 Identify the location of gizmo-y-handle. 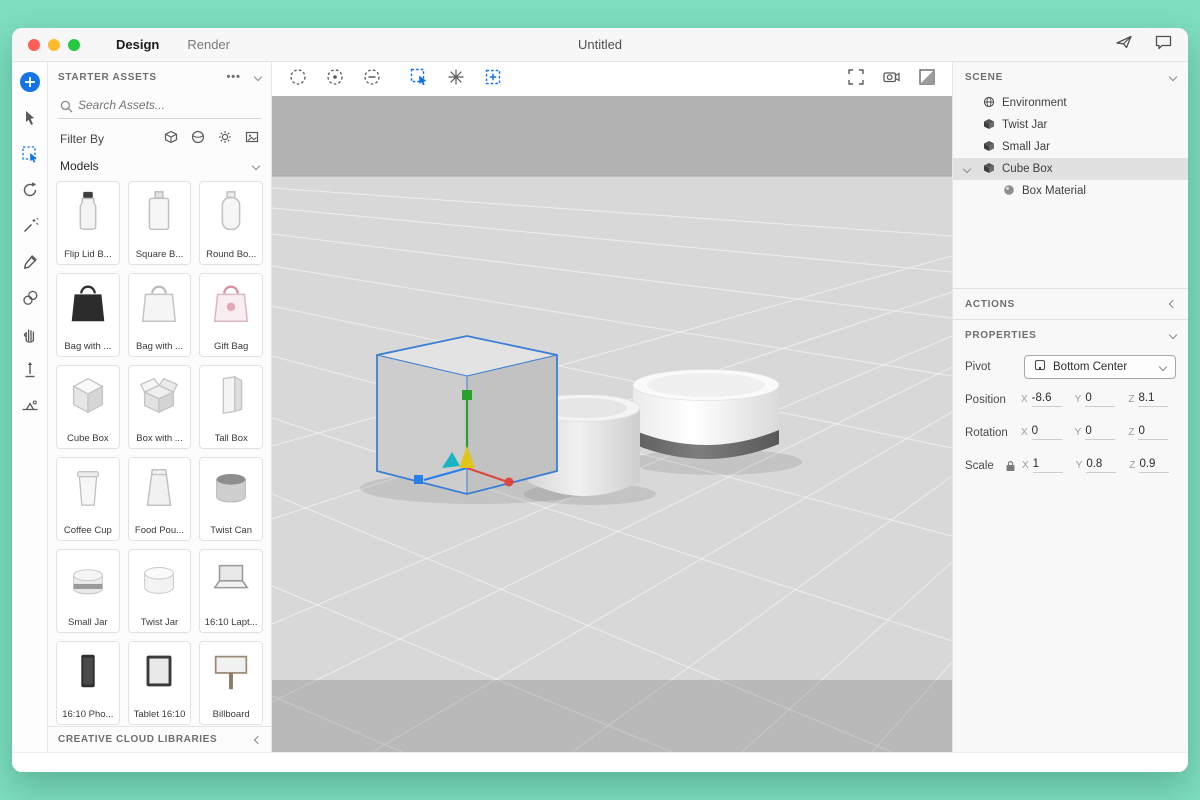
(467, 395).